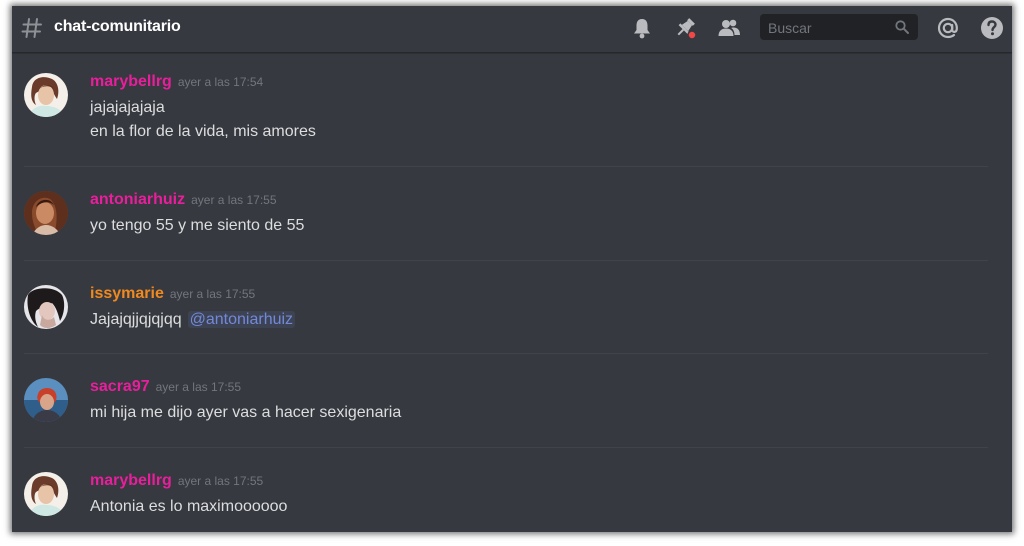  What do you see at coordinates (127, 107) in the screenshot?
I see `message-text: jajajajajaja` at bounding box center [127, 107].